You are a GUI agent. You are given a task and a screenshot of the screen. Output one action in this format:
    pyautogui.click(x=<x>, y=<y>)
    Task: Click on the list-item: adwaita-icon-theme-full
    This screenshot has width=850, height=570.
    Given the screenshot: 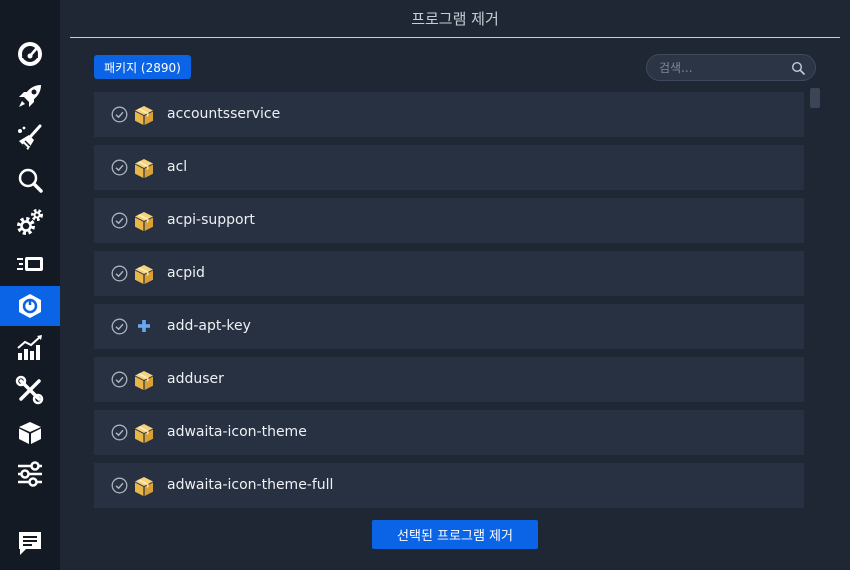 What is the action you would take?
    pyautogui.click(x=449, y=485)
    